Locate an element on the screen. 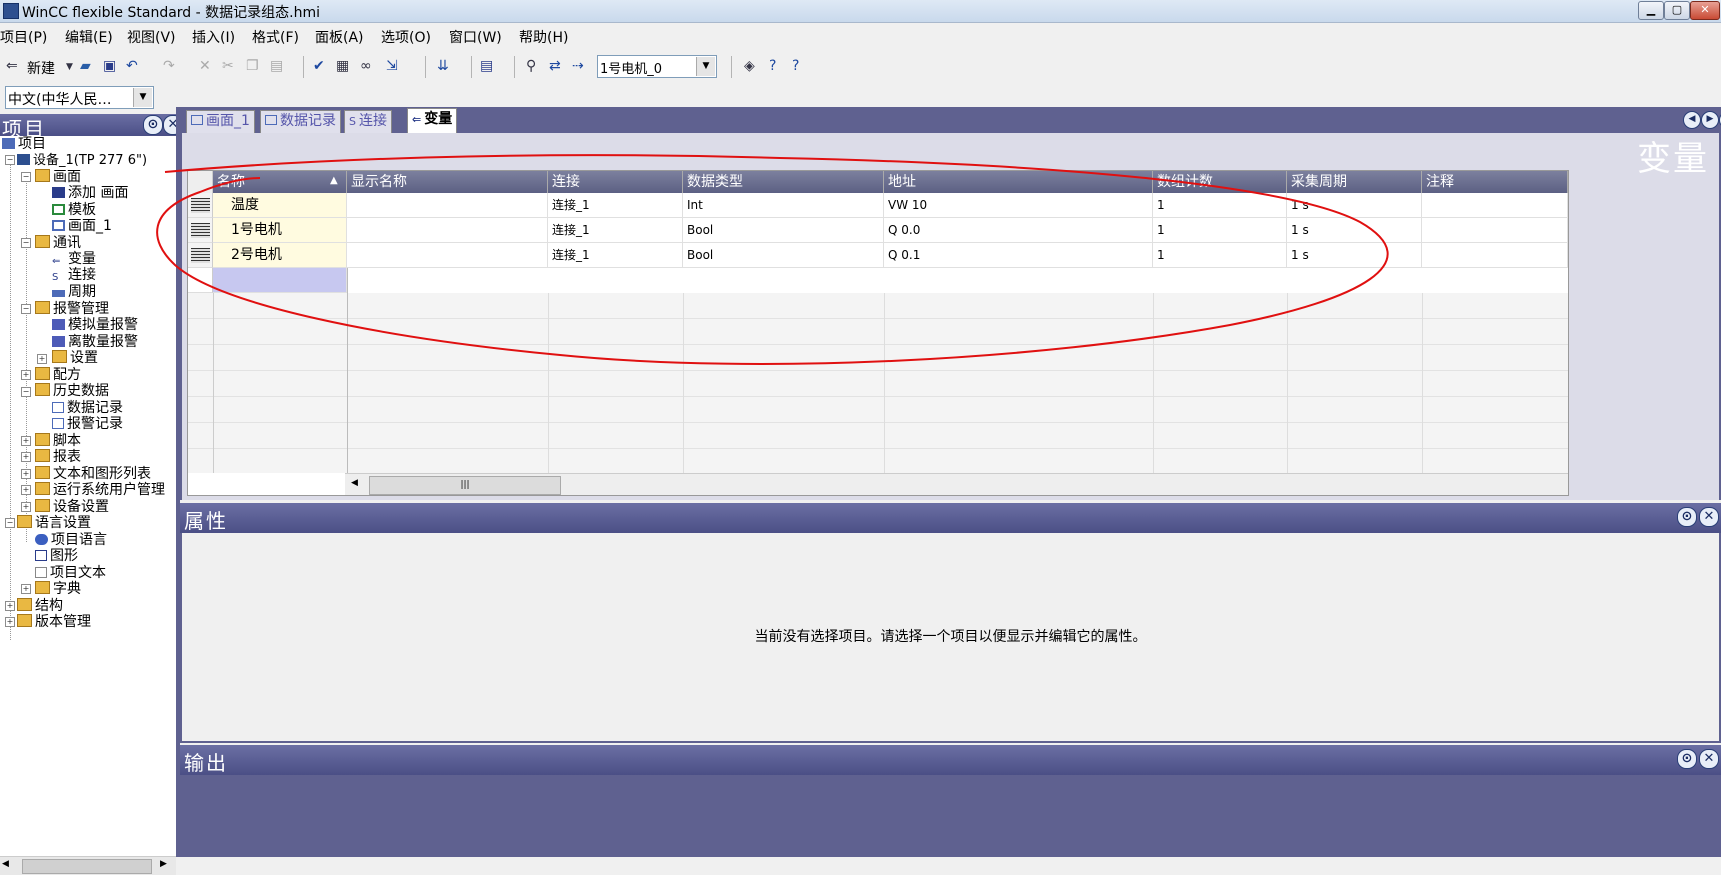 This screenshot has height=875, width=1721. find-replace-icon: ⇢ is located at coordinates (578, 66).